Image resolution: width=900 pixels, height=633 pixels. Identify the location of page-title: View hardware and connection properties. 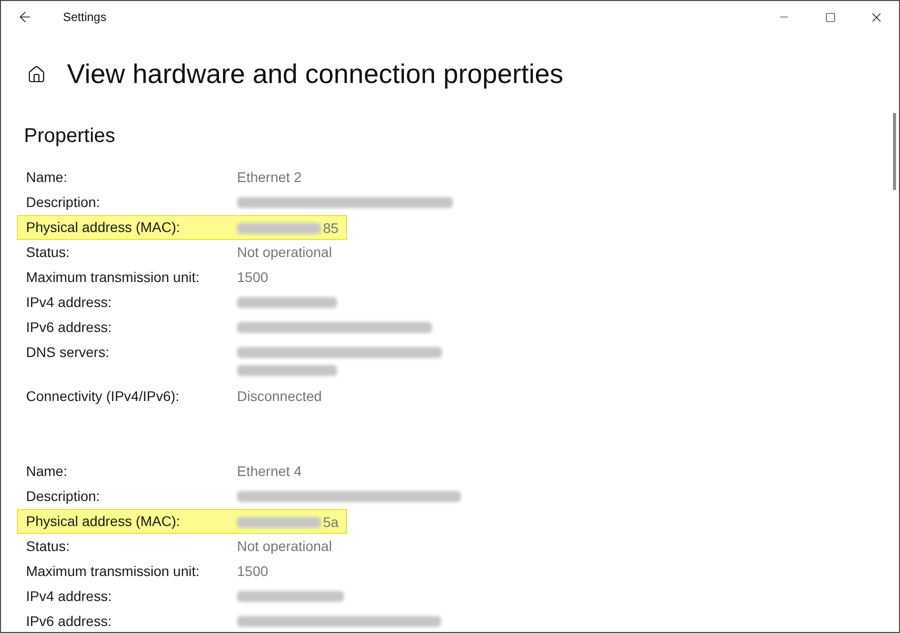
(315, 74).